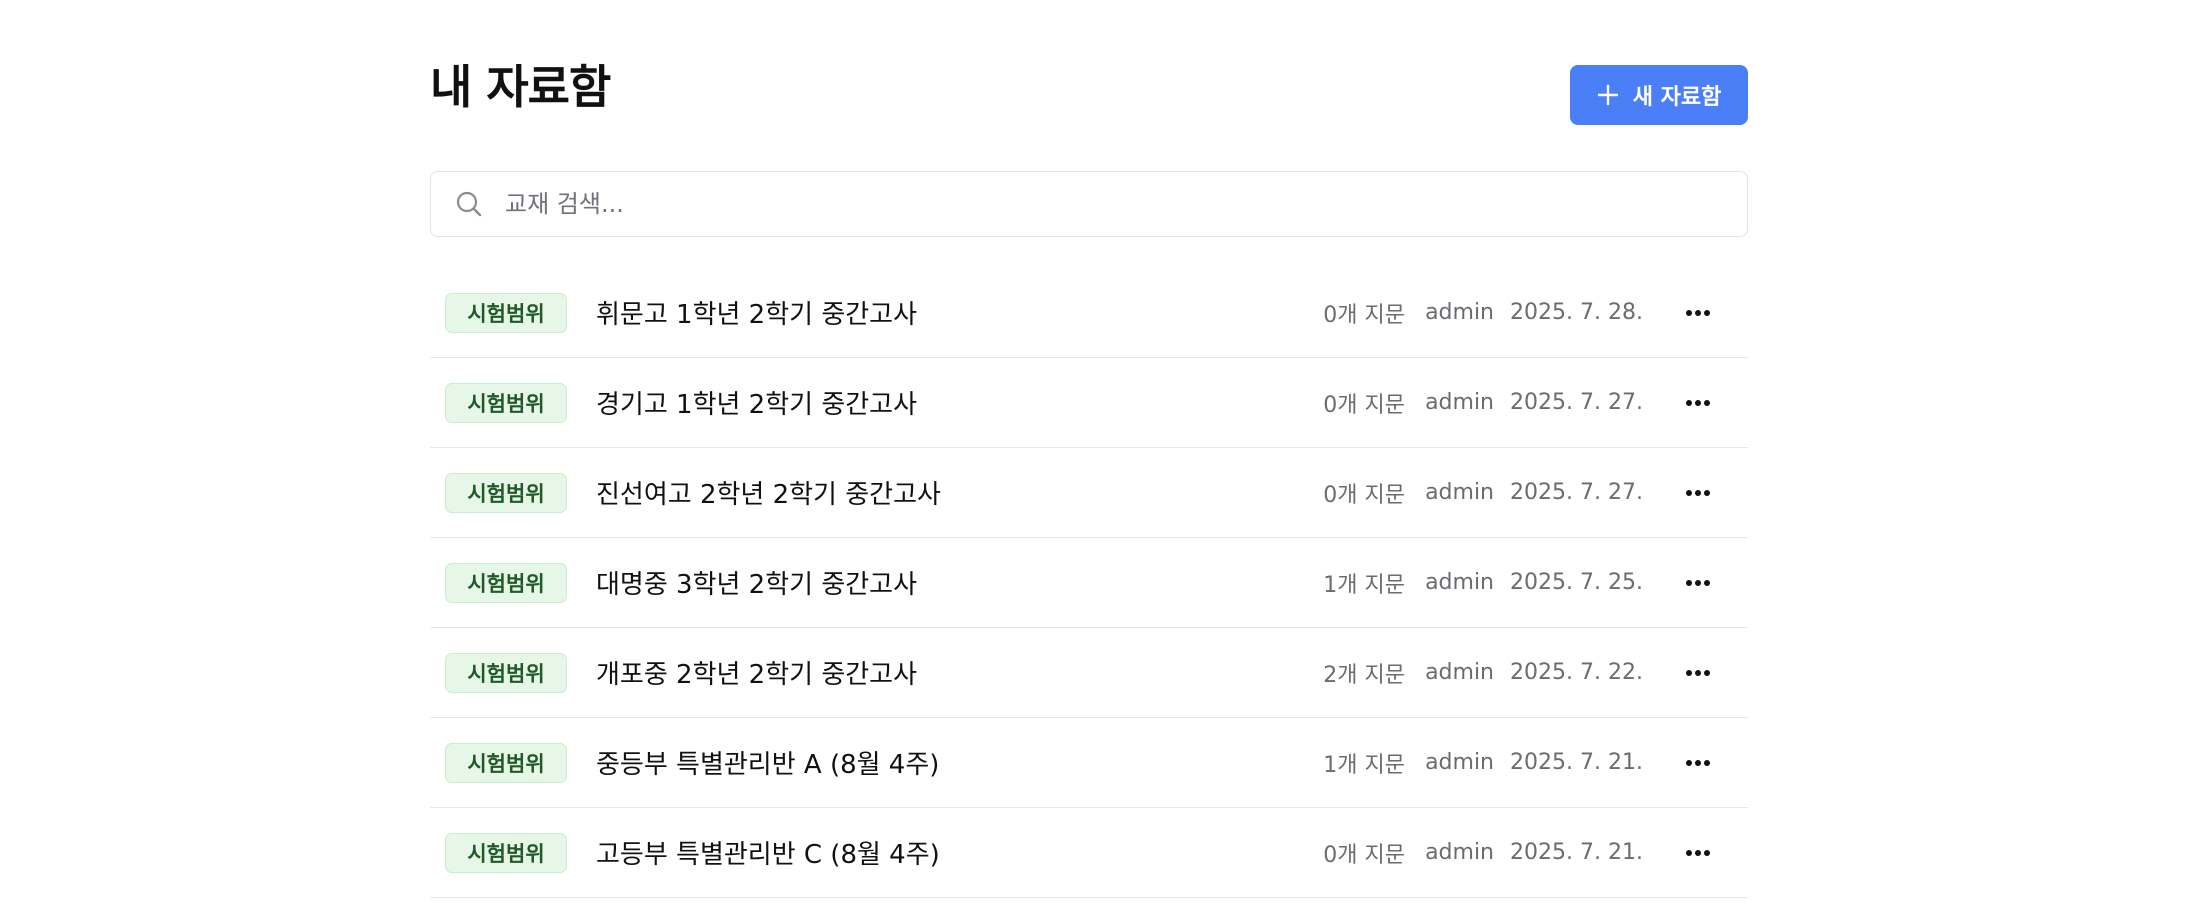  Describe the element at coordinates (469, 204) in the screenshot. I see `search-icon` at that location.